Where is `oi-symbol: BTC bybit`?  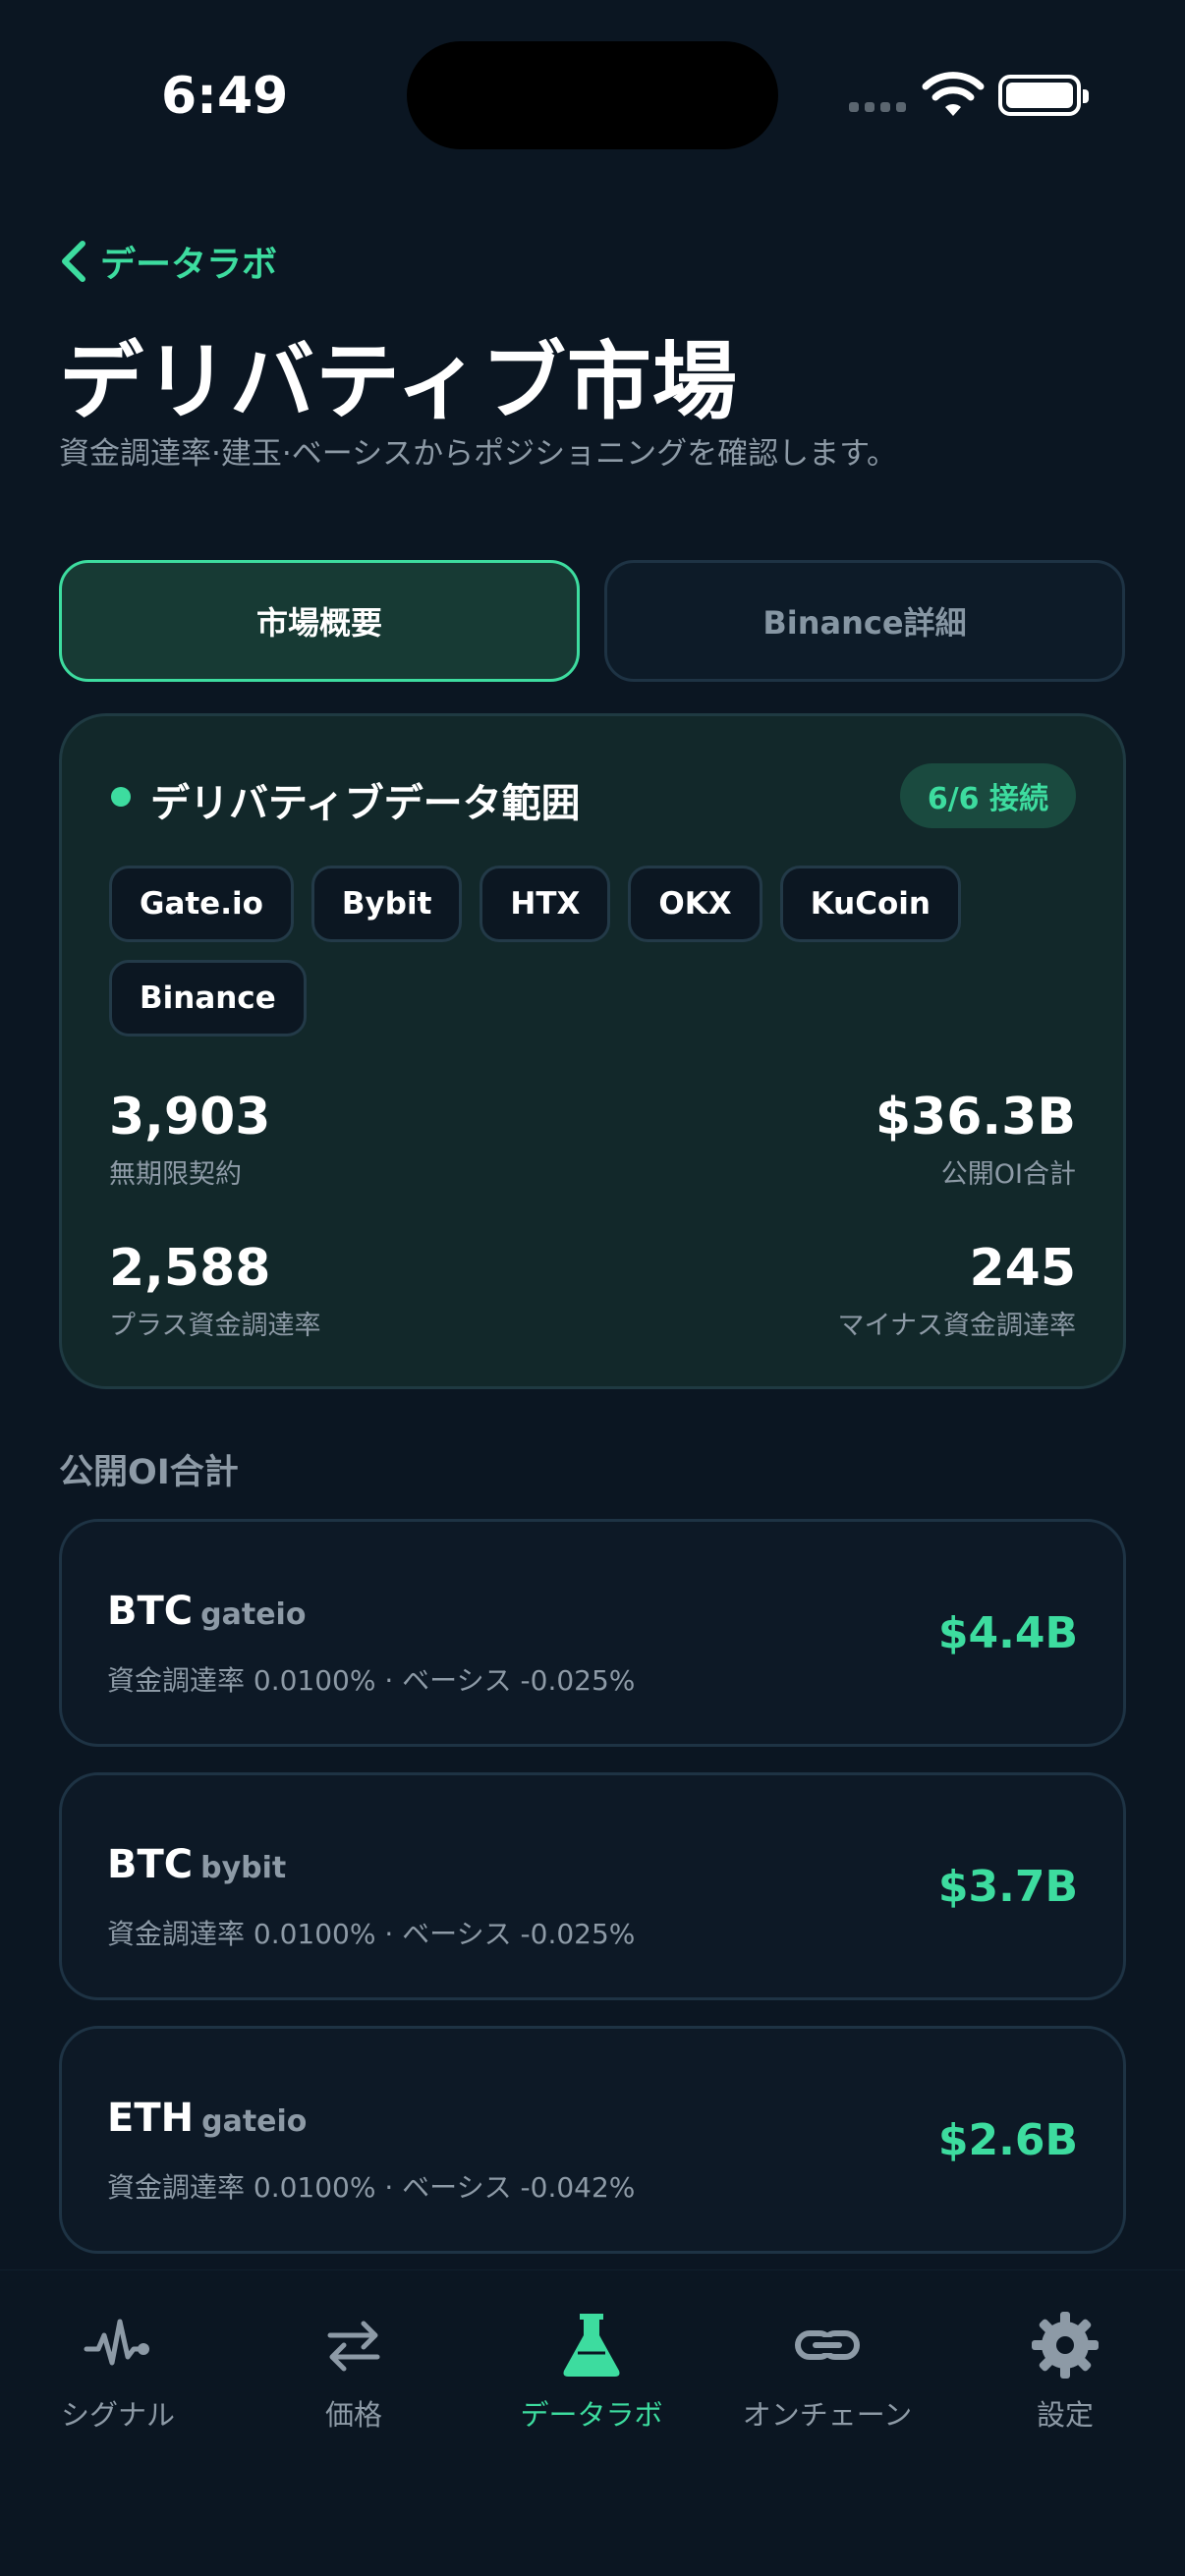 oi-symbol: BTC bybit is located at coordinates (197, 1864).